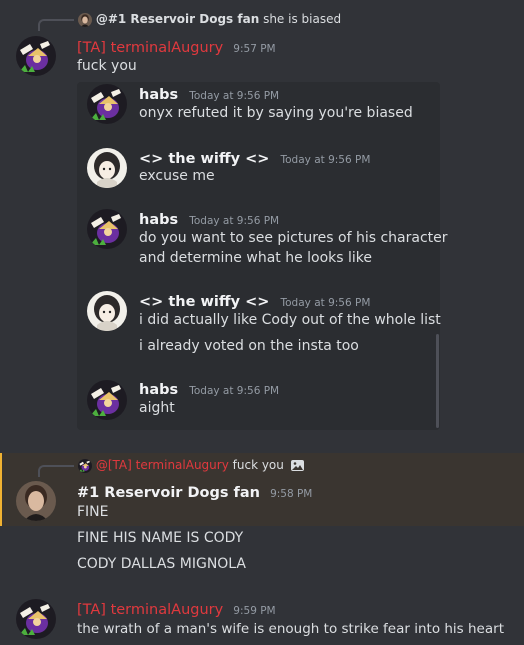 This screenshot has width=524, height=645. Describe the element at coordinates (177, 176) in the screenshot. I see `message-text: excuse me` at that location.